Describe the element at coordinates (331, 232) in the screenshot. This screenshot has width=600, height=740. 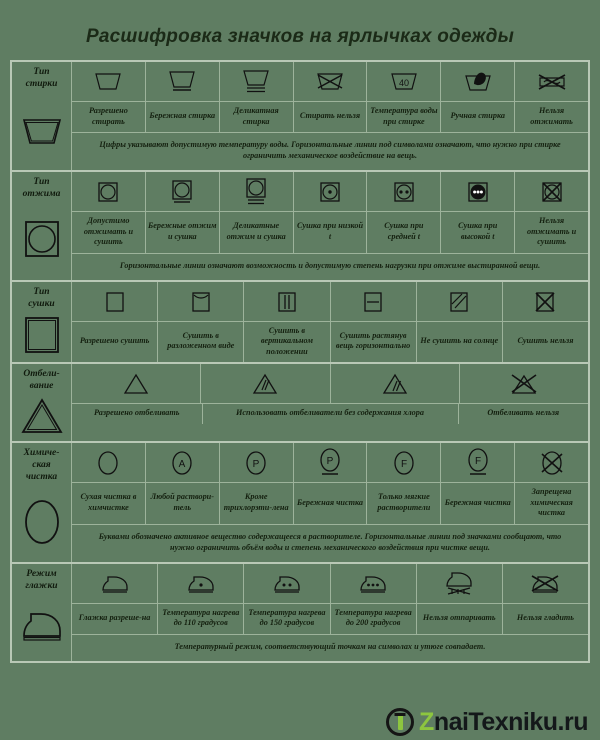
I see `label-cell: Сушка при низкой t` at that location.